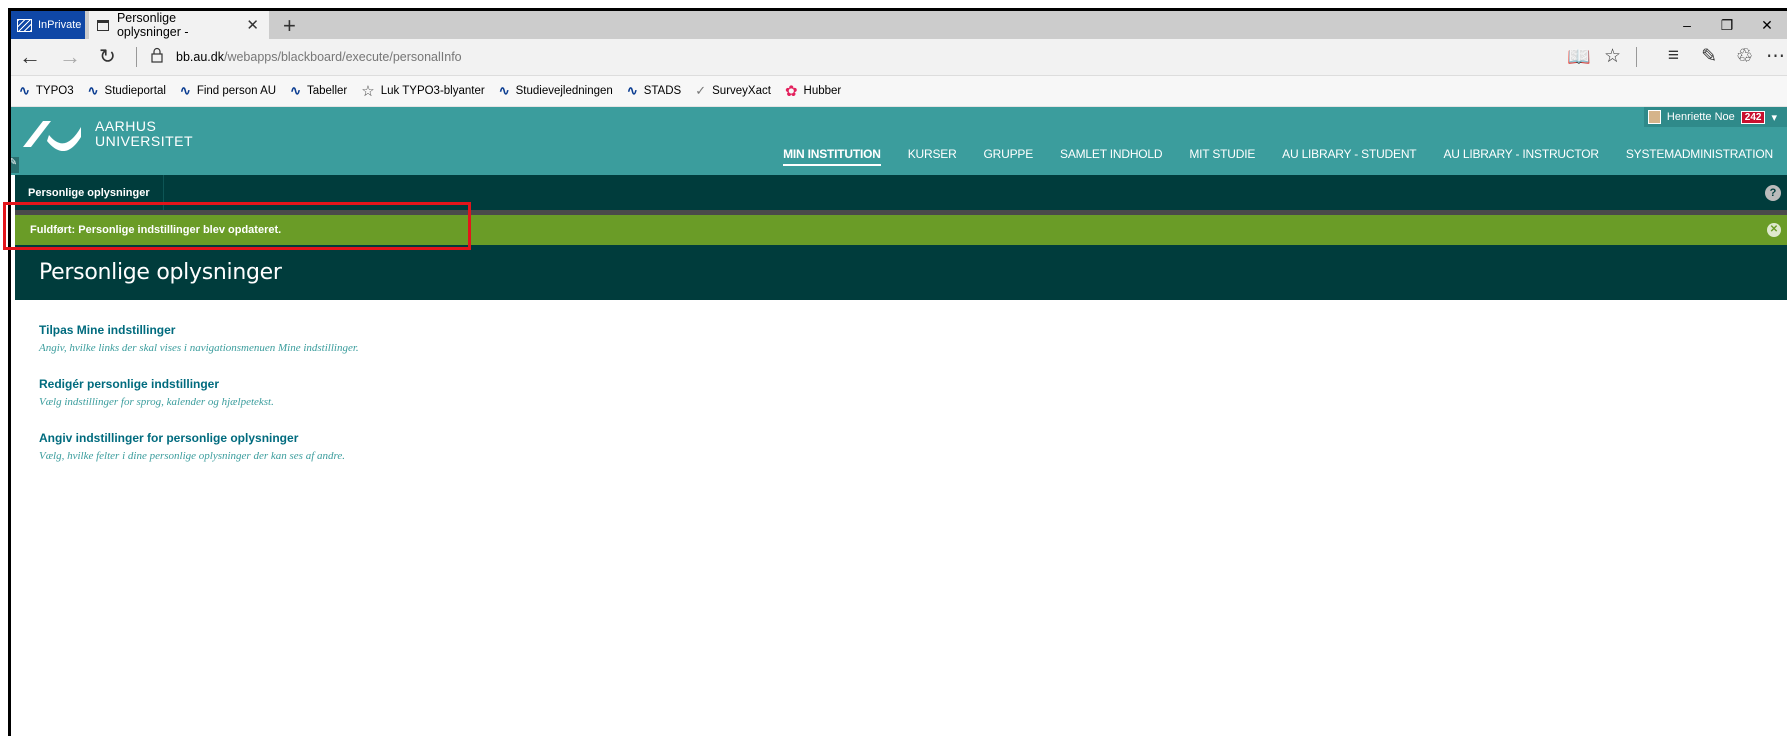  Describe the element at coordinates (1654, 117) in the screenshot. I see `avatar` at that location.